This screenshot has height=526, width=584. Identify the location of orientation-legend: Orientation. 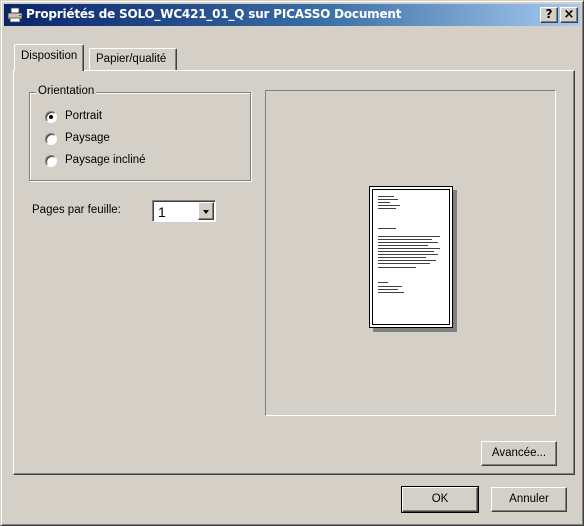
(66, 91).